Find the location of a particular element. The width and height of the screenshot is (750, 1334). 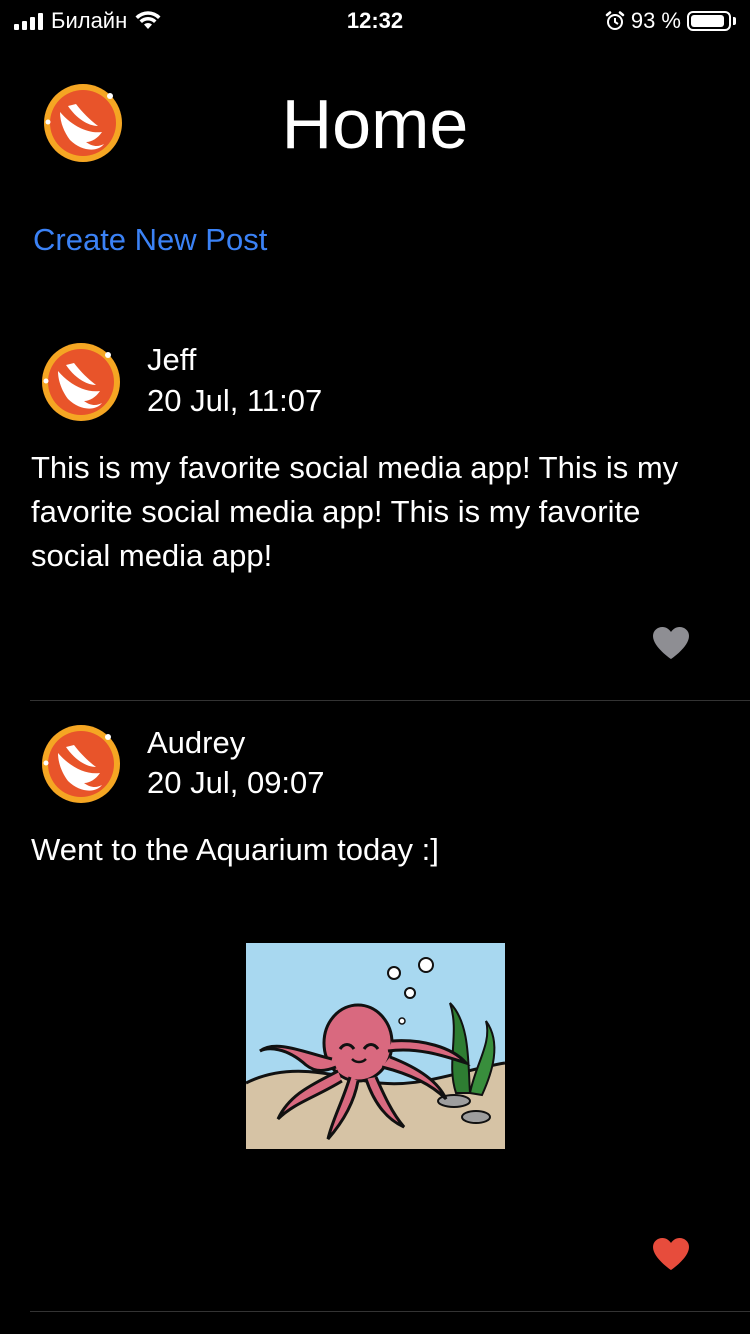

battery-tip is located at coordinates (734, 21).